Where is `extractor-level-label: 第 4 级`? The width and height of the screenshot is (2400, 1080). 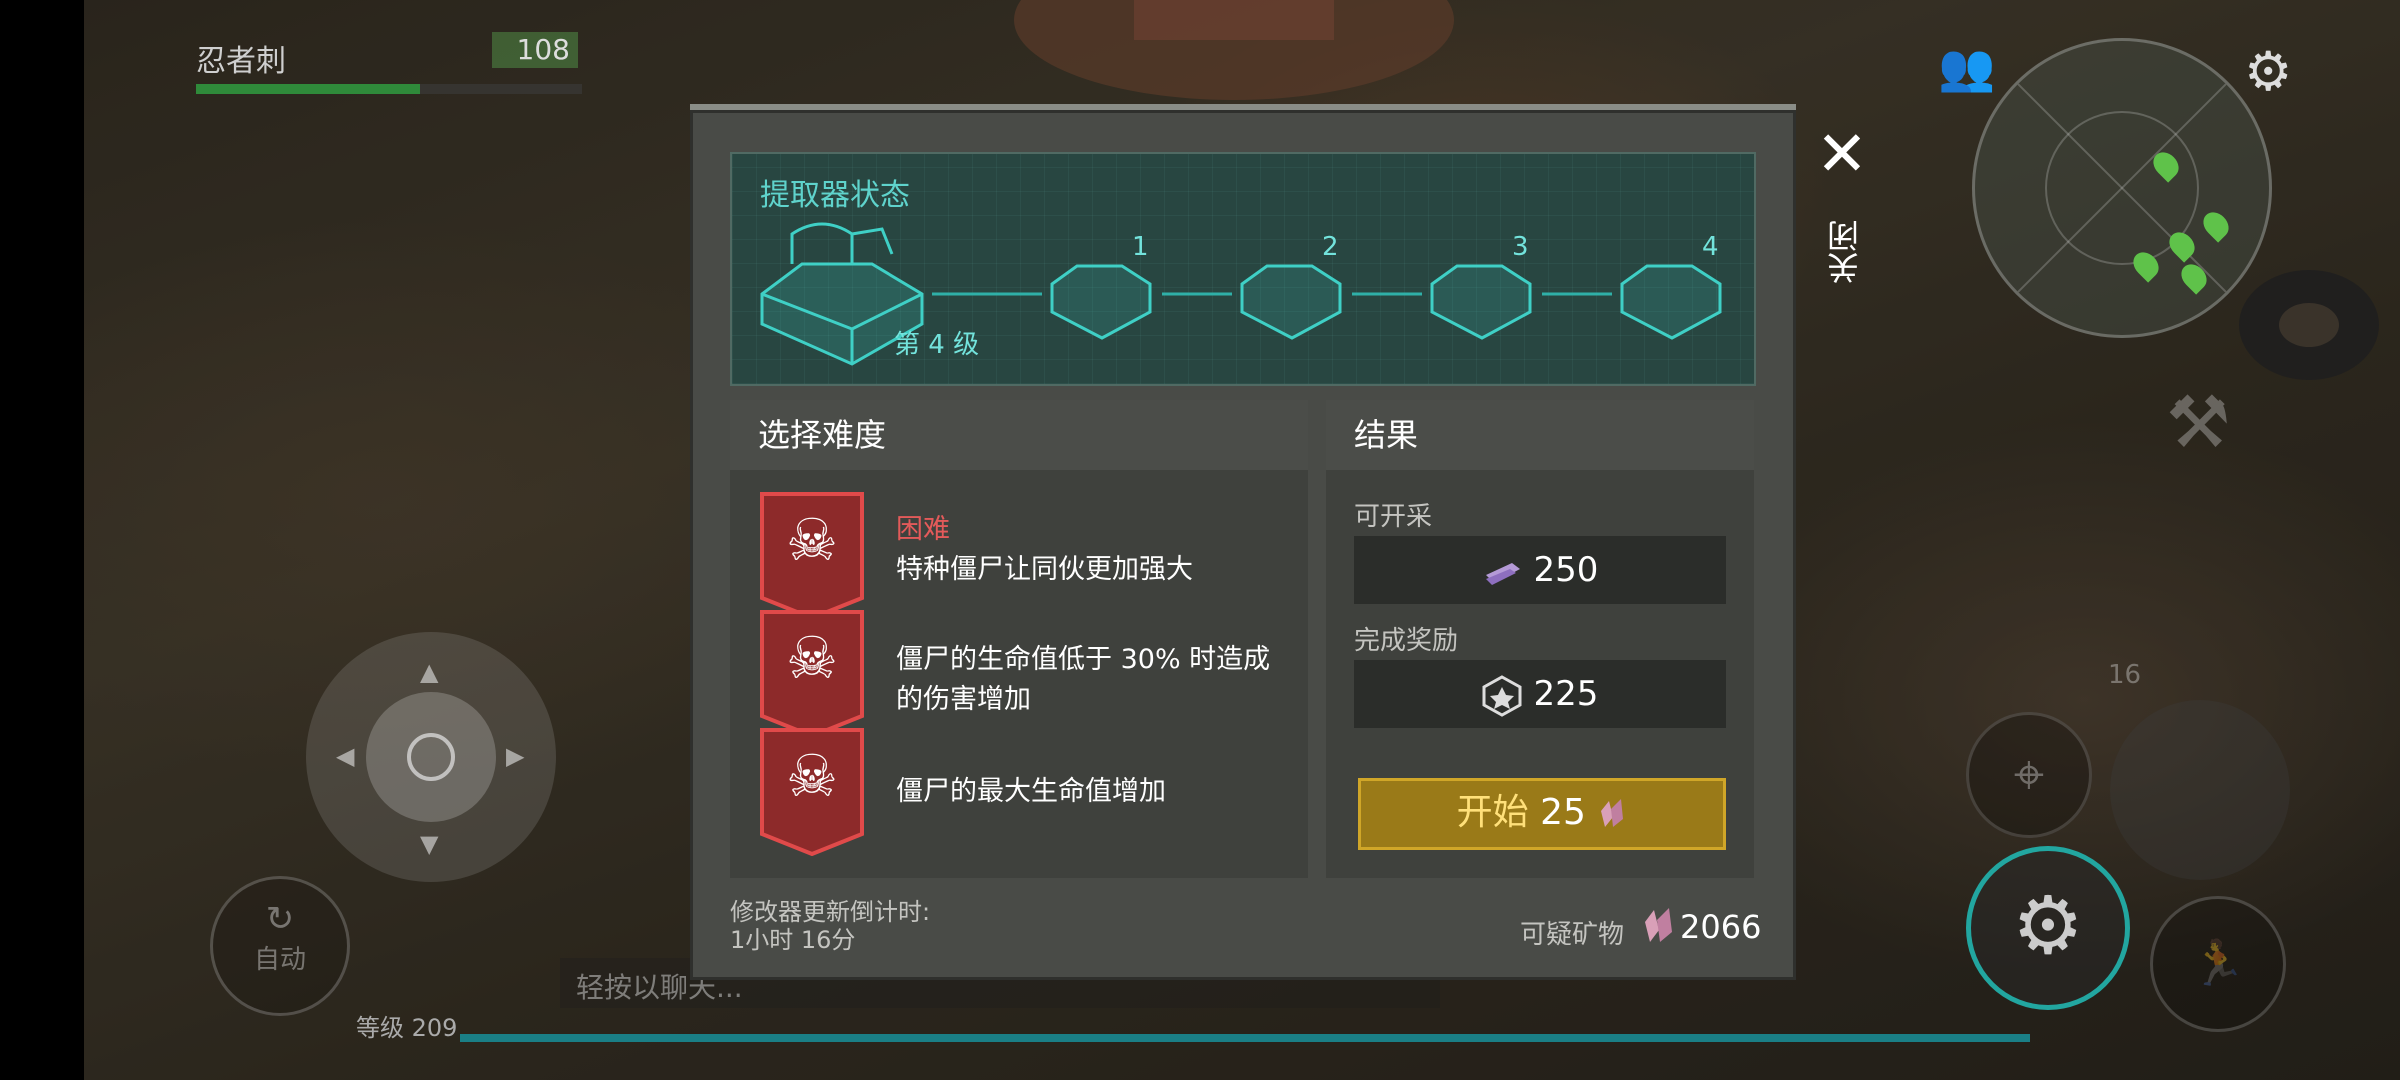
extractor-level-label: 第 4 级 is located at coordinates (937, 345).